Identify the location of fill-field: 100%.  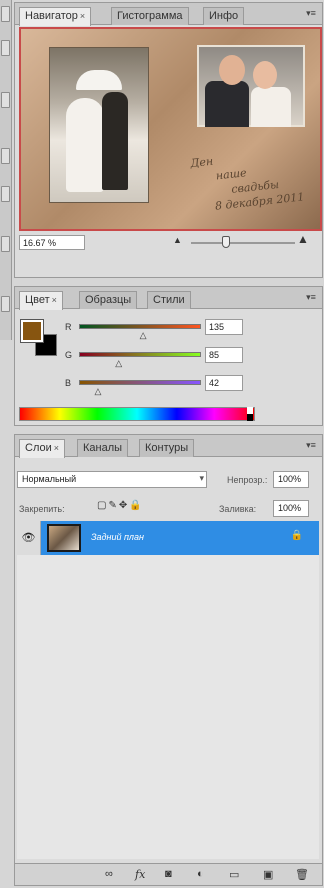
(291, 508).